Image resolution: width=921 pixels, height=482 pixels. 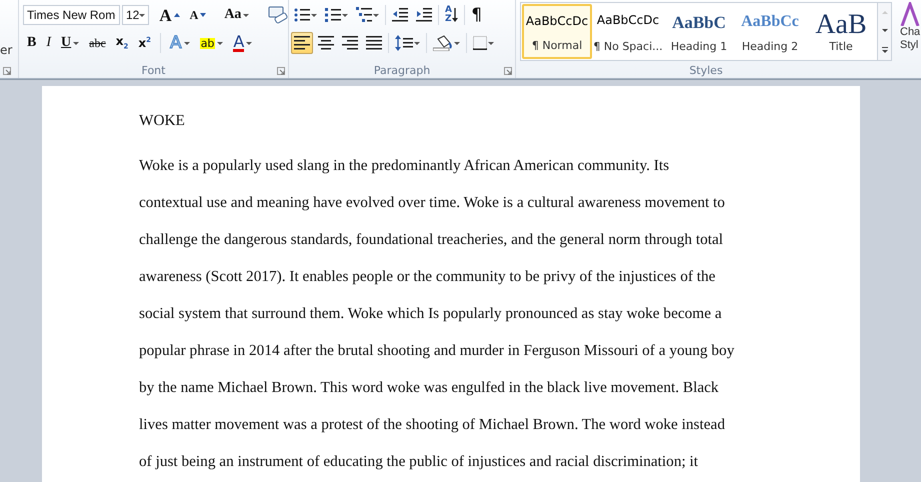 What do you see at coordinates (885, 12) in the screenshot?
I see `scroll-up-icon` at bounding box center [885, 12].